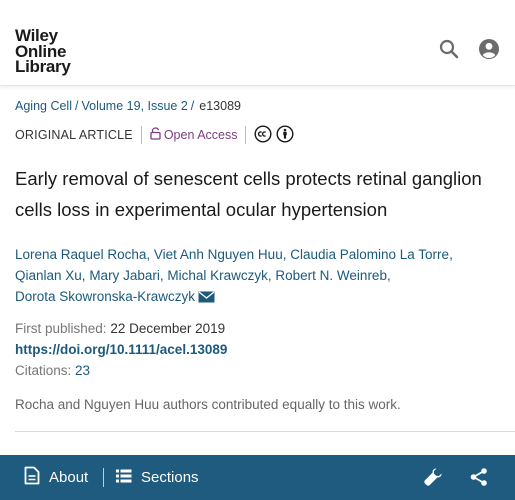  What do you see at coordinates (121, 349) in the screenshot?
I see `doi-link: https://doi.org/10.1111/acel.13089` at bounding box center [121, 349].